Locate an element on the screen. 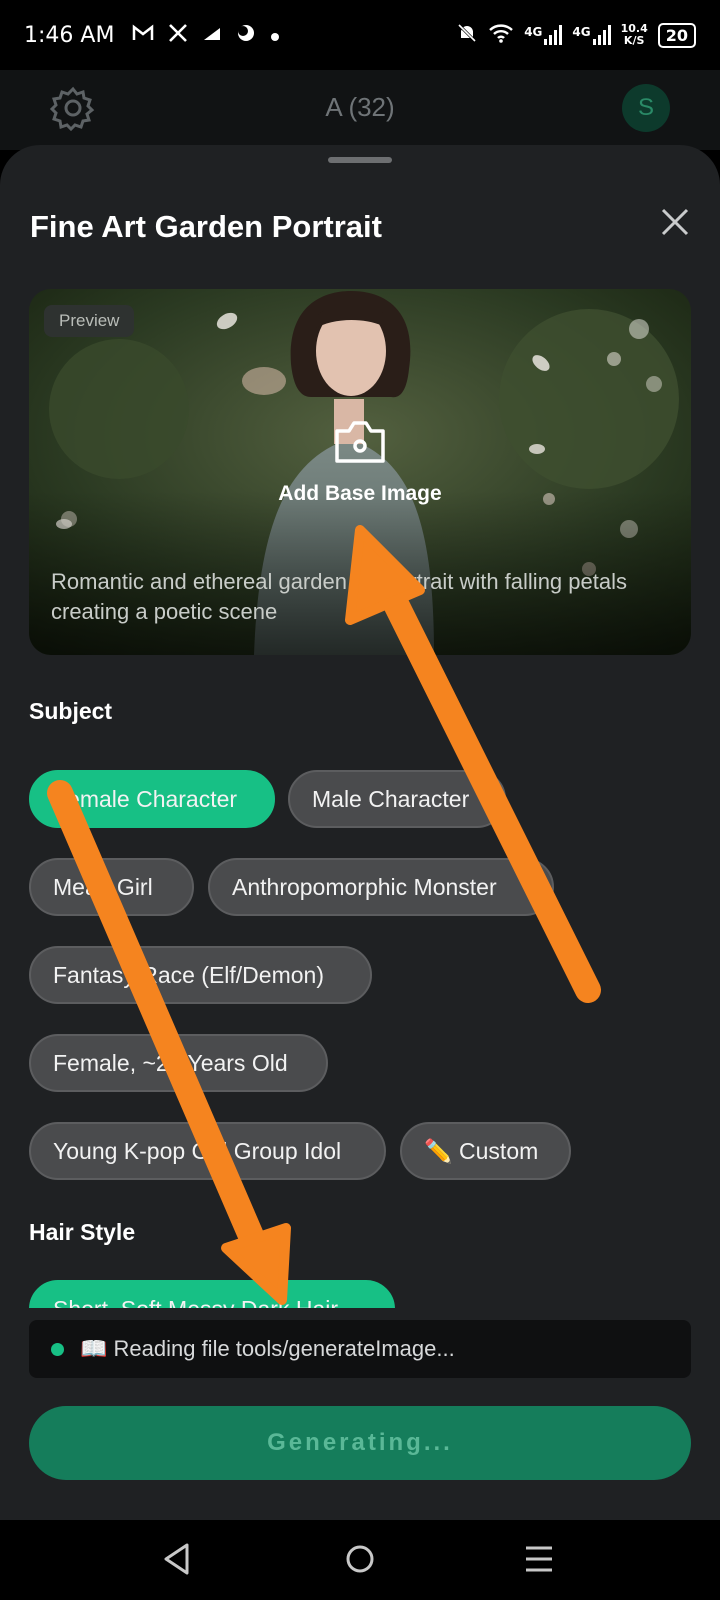  camera-icon is located at coordinates (360, 445).